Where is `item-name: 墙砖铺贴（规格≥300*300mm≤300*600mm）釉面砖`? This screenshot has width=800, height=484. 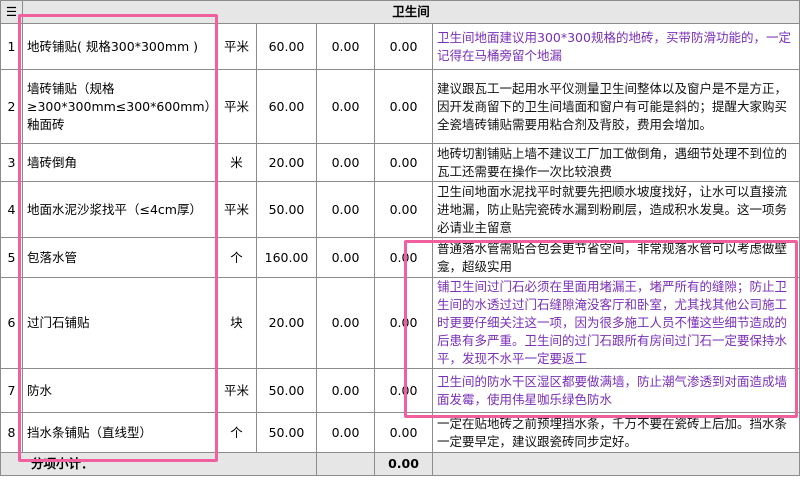 item-name: 墙砖铺贴（规格≥300*300mm≤300*600mm）釉面砖 is located at coordinates (119, 106).